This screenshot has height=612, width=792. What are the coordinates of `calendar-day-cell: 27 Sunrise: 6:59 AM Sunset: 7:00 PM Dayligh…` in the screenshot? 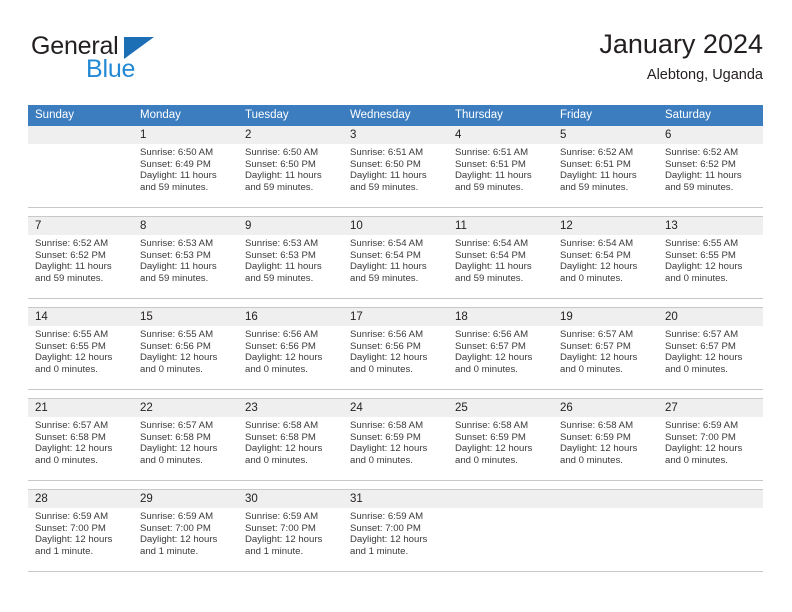 It's located at (710, 439).